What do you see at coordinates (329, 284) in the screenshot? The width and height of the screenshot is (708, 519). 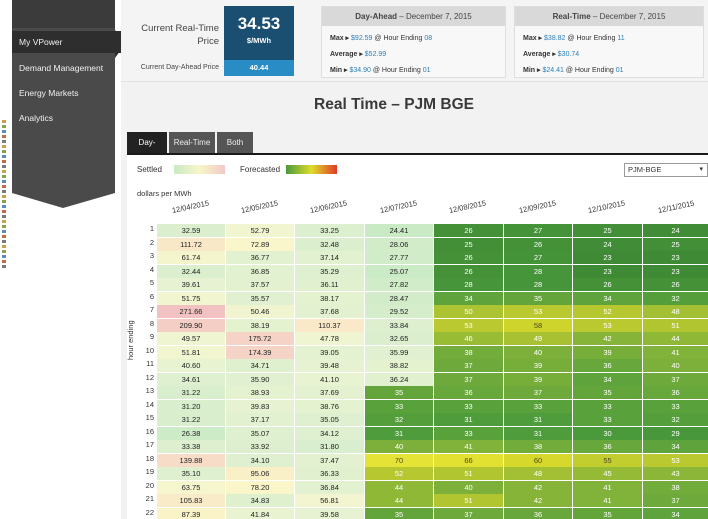 I see `settled-price-cell: 36.11` at bounding box center [329, 284].